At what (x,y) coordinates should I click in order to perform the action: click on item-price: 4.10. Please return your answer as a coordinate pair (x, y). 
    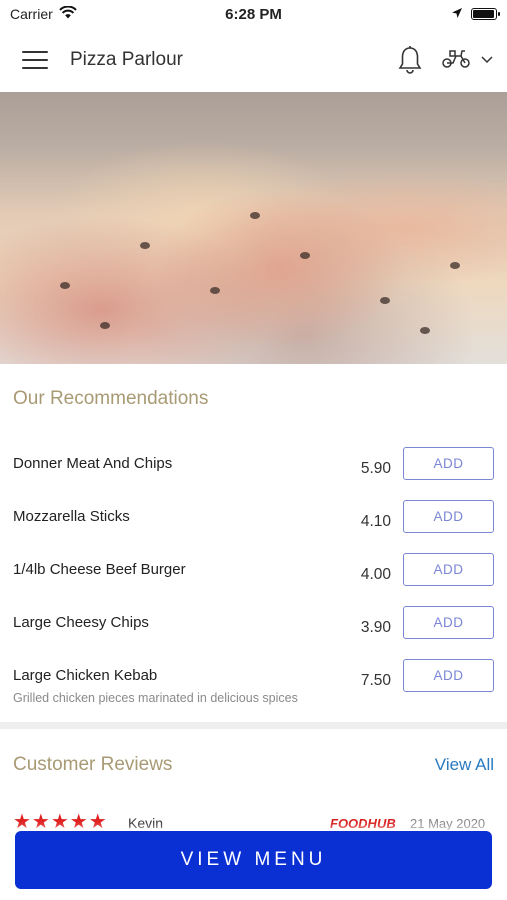
    Looking at the image, I should click on (375, 521).